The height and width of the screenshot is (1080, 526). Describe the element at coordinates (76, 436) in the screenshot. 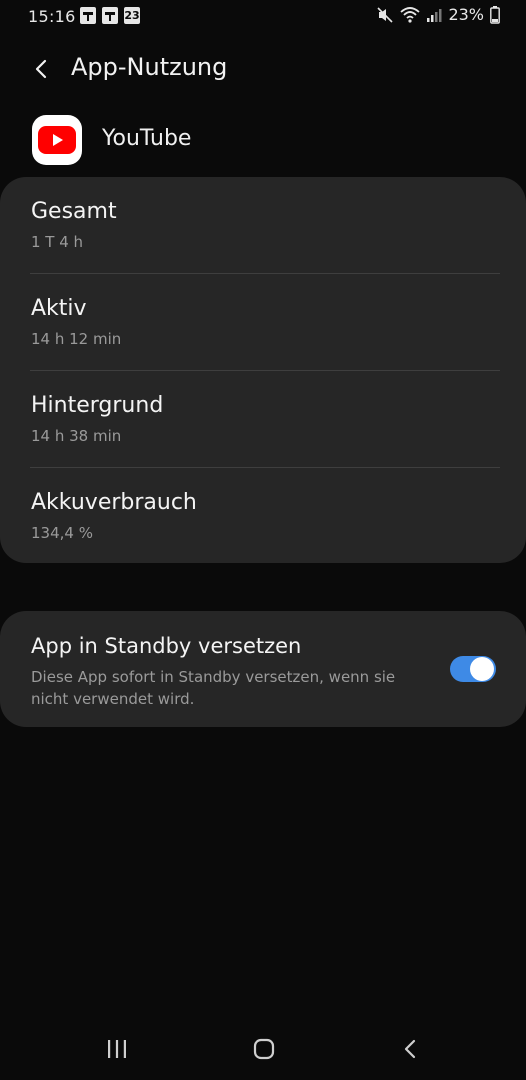

I see `usage-value: 14 h 38 min` at that location.